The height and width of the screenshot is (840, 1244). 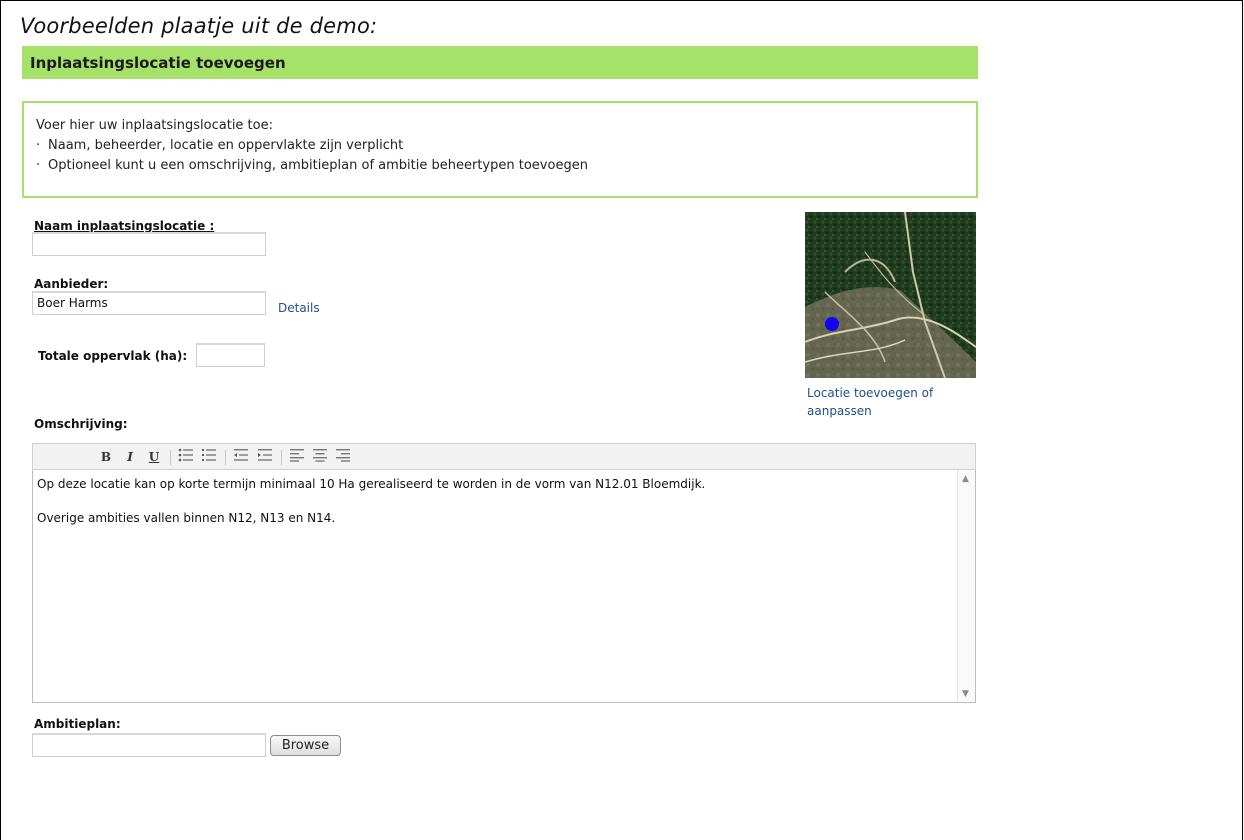 What do you see at coordinates (149, 745) in the screenshot?
I see `ambition-file-input` at bounding box center [149, 745].